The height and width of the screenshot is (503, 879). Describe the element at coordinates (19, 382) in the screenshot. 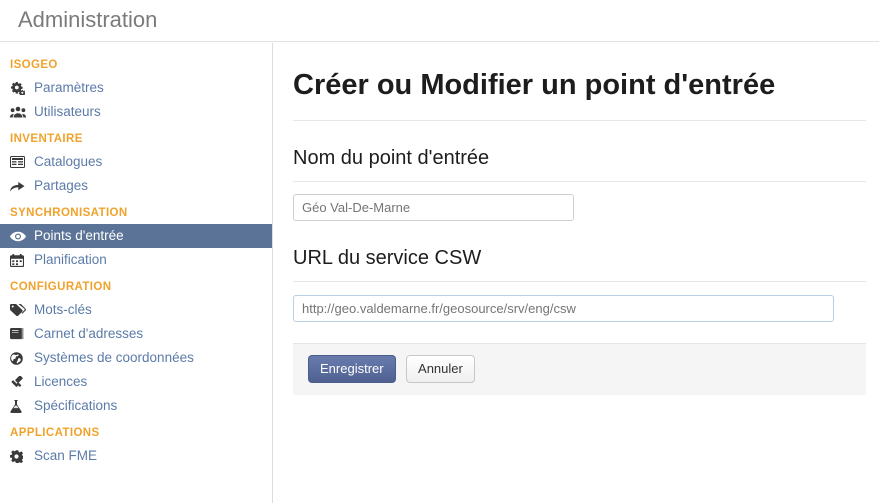

I see `gavel-icon` at that location.